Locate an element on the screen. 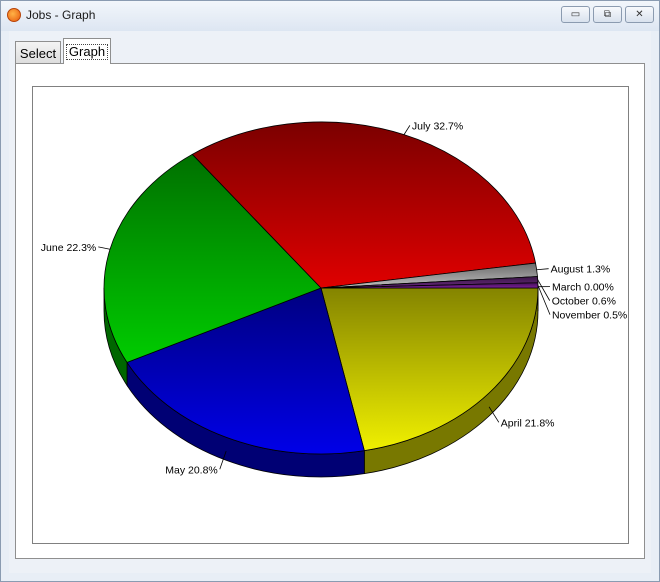 The image size is (660, 582). slice-label-august: August 1.3% is located at coordinates (581, 270).